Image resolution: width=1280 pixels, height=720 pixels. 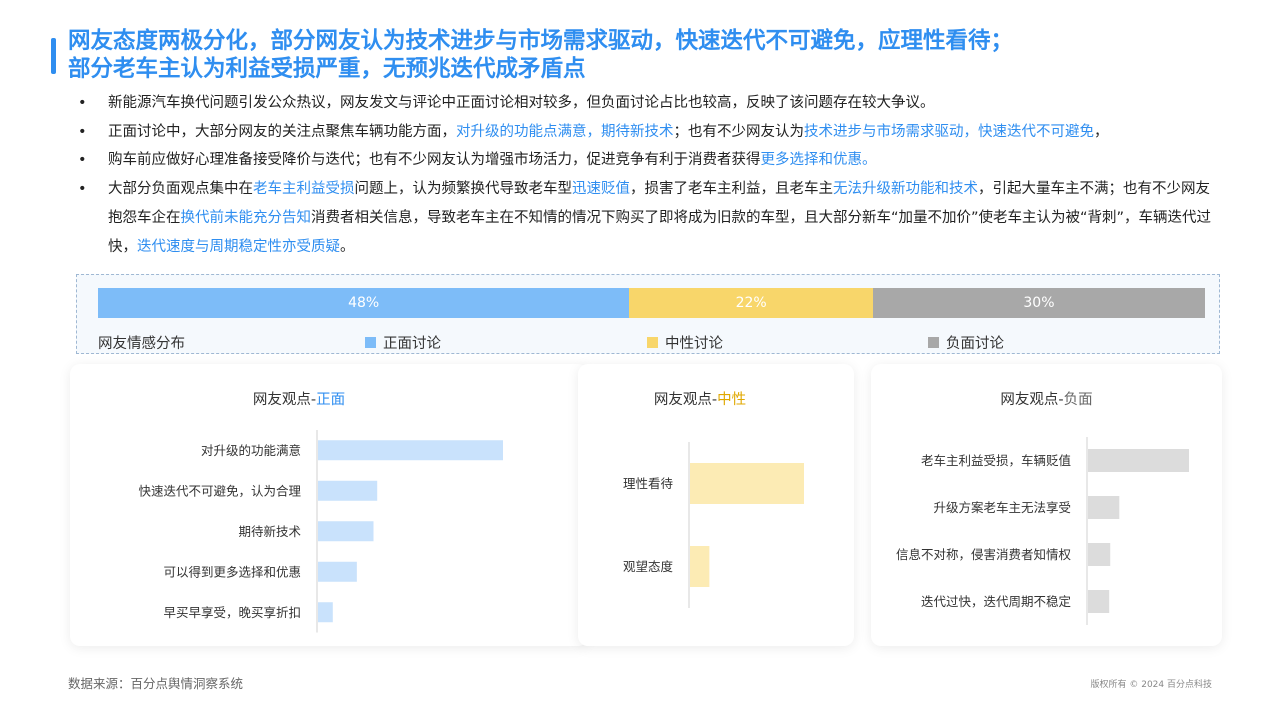 I want to click on opinion-category-label: 迭代过快，迭代周期不稳定, so click(x=996, y=601).